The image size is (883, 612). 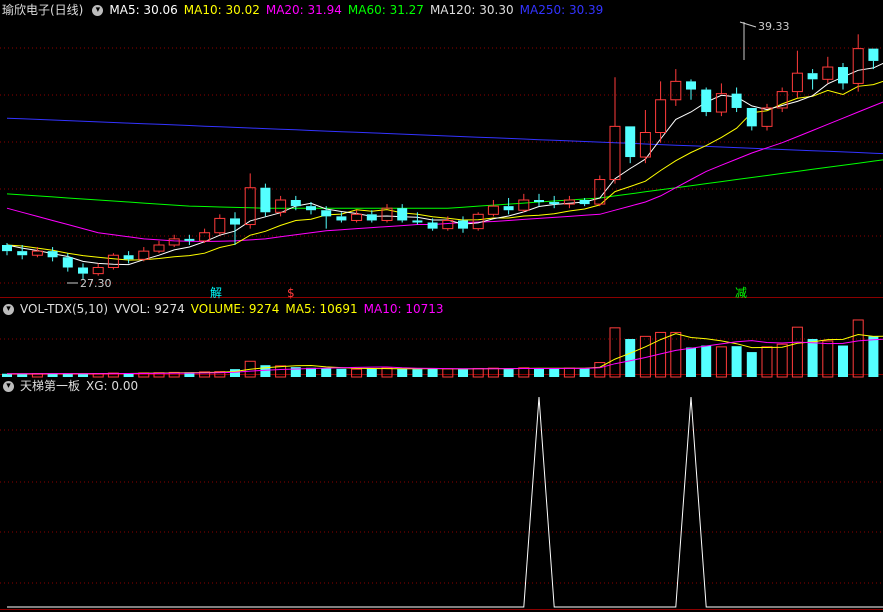 What do you see at coordinates (748, 40) in the screenshot?
I see `high-marker-line` at bounding box center [748, 40].